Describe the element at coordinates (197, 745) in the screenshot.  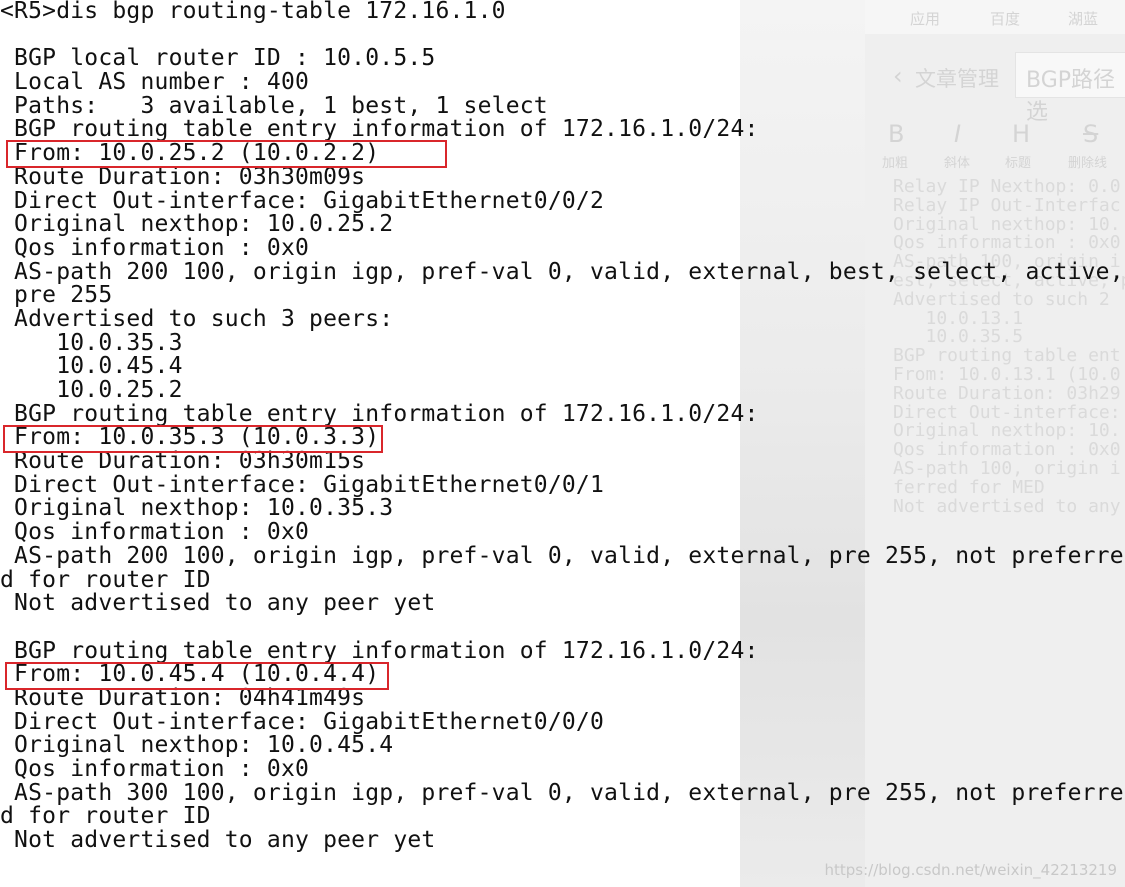
I see `terminal-line: Original nexthop: 10.0.45.4` at that location.